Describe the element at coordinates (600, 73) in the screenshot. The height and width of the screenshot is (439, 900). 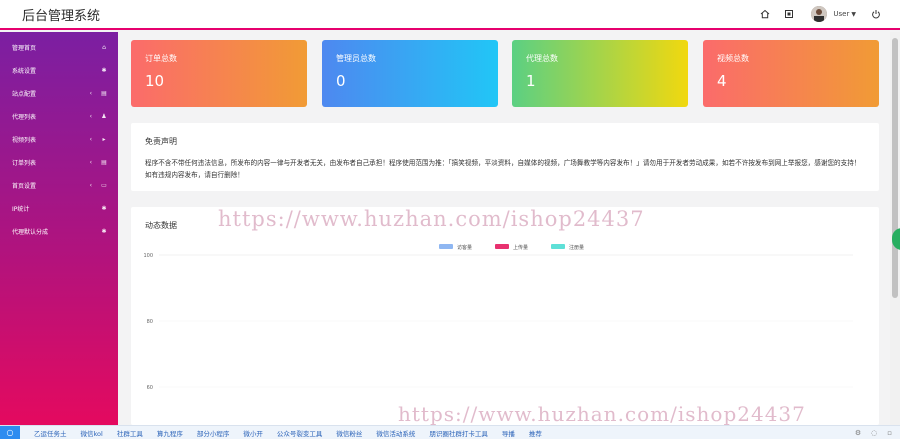
I see `stat-card-agents: 代理总数 1` at that location.